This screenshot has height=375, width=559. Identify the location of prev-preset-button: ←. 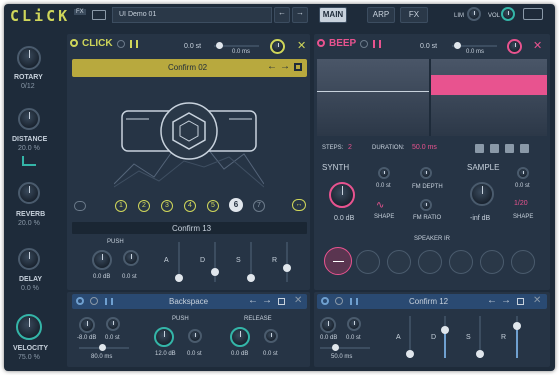
(282, 15).